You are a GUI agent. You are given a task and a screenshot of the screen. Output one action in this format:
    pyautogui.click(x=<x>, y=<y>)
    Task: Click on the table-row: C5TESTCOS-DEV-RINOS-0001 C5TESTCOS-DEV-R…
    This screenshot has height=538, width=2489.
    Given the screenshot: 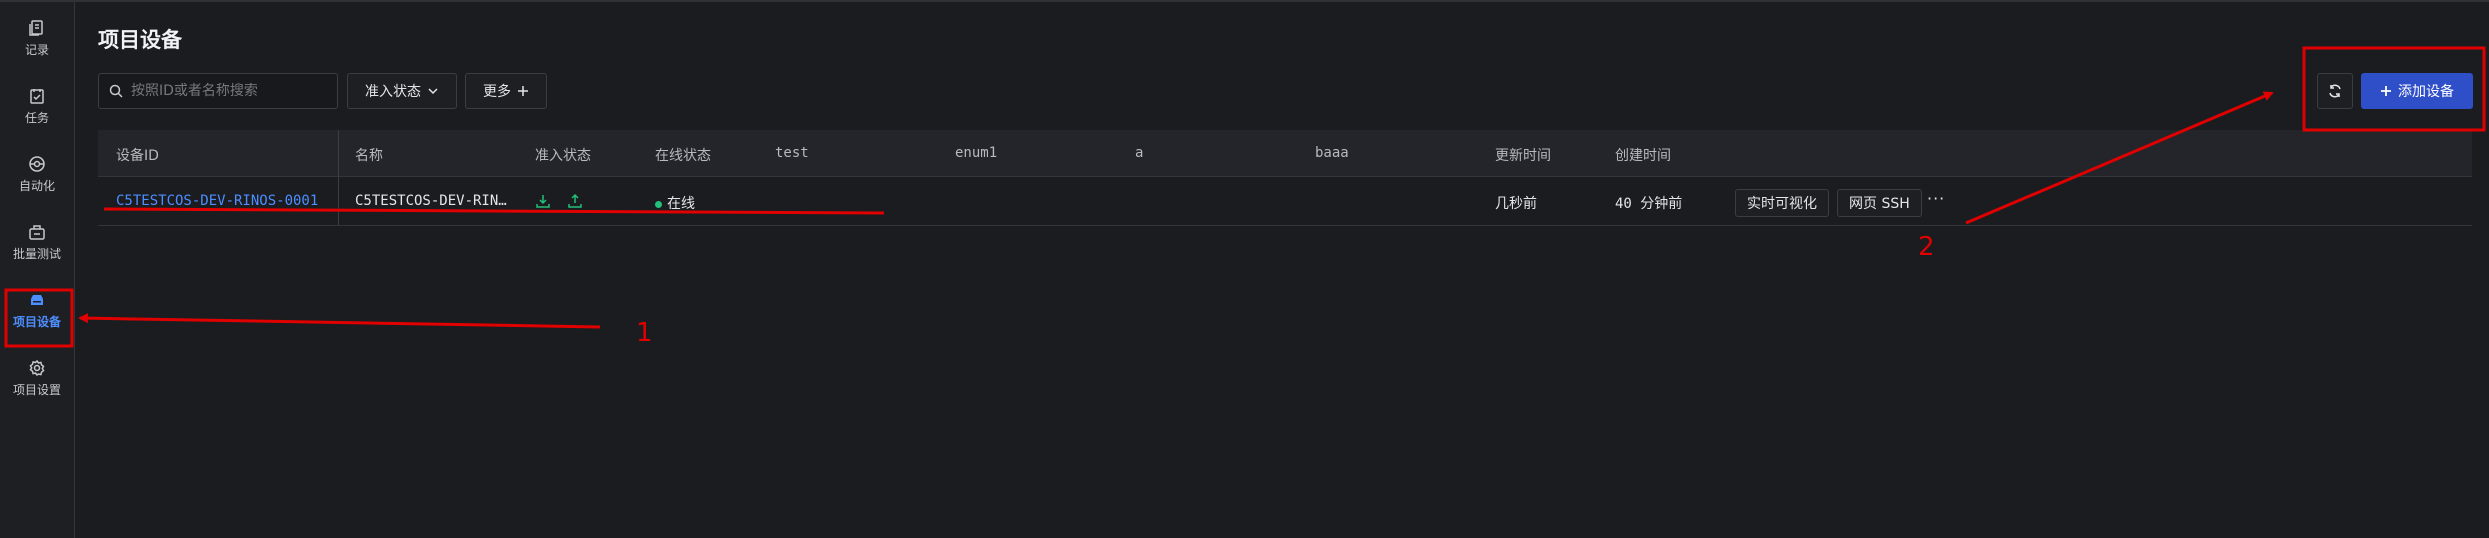 What is the action you would take?
    pyautogui.click(x=1285, y=201)
    